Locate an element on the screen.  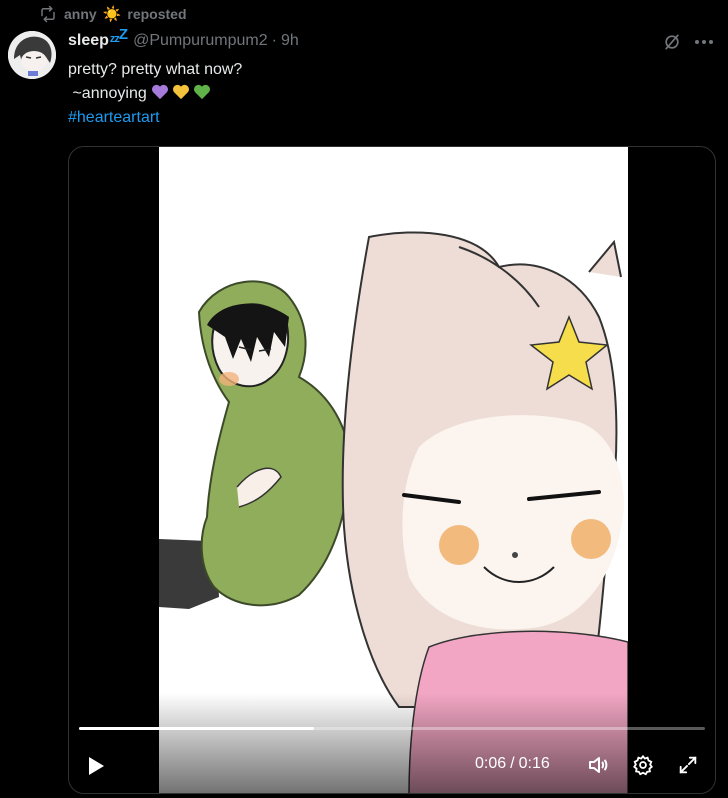
sleep-zzz-icon: zzZ is located at coordinates (118, 35).